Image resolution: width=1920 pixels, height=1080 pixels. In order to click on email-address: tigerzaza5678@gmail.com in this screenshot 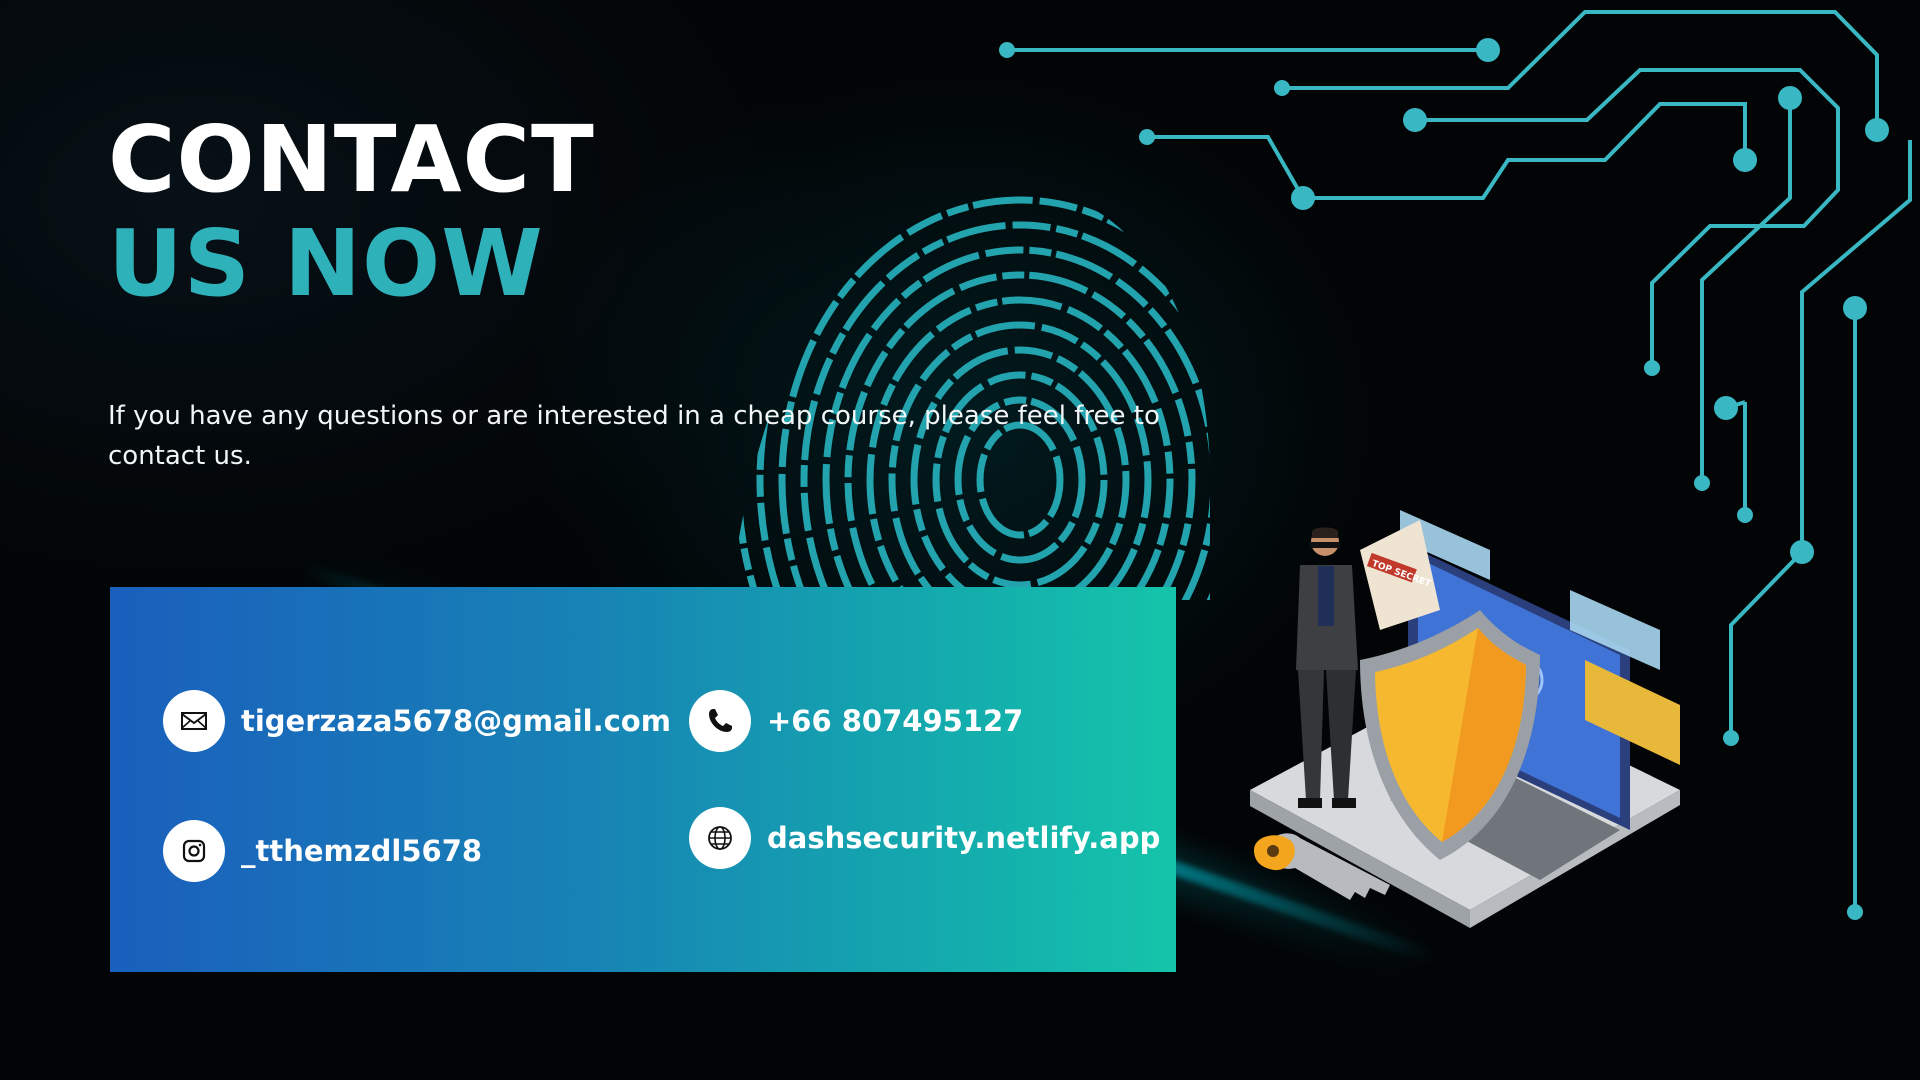, I will do `click(456, 721)`.